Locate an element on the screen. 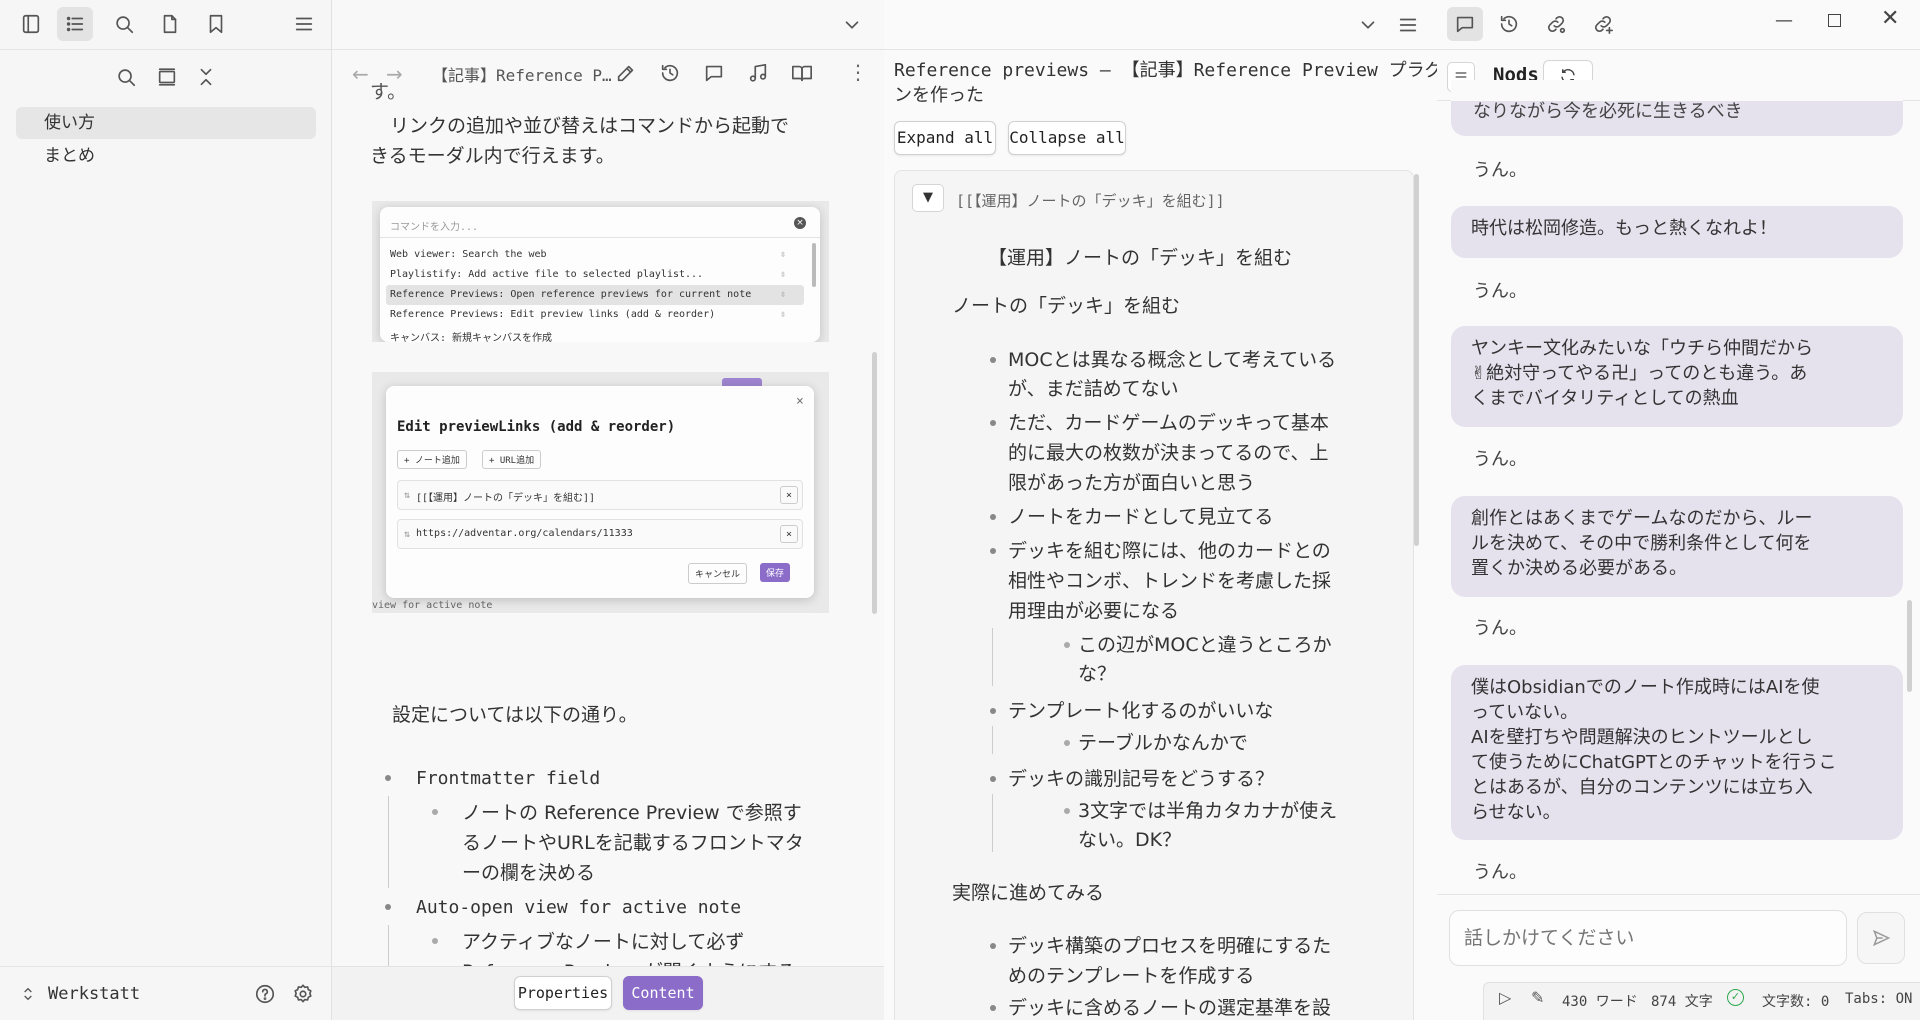  file-icon is located at coordinates (170, 24).